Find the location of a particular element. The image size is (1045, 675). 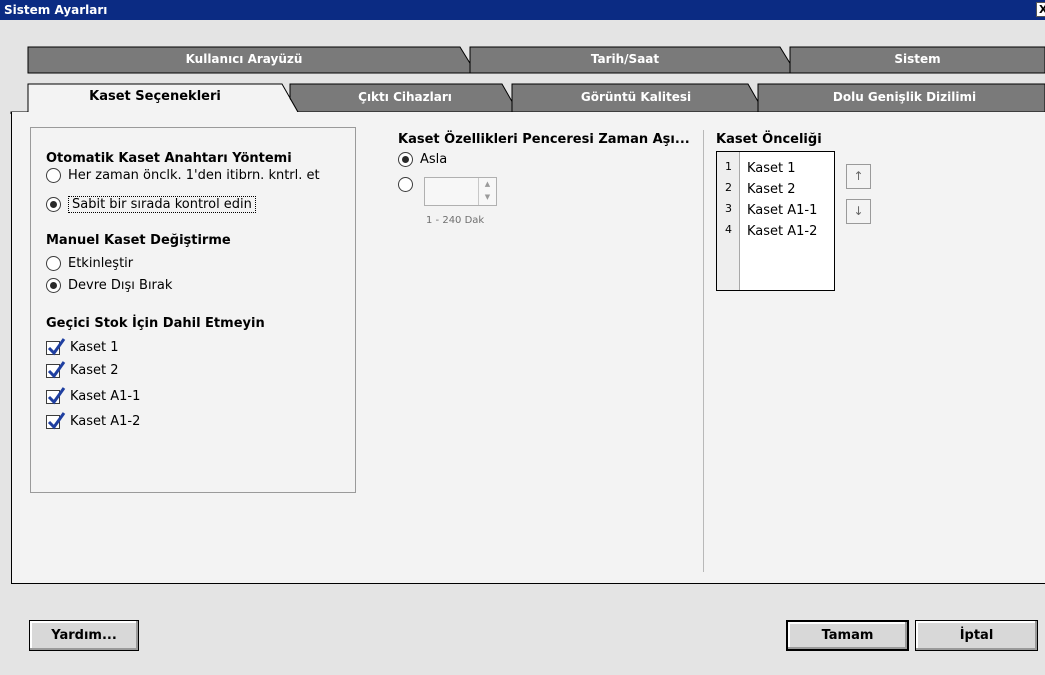

spin-down-icon: ▼ is located at coordinates (487, 197).